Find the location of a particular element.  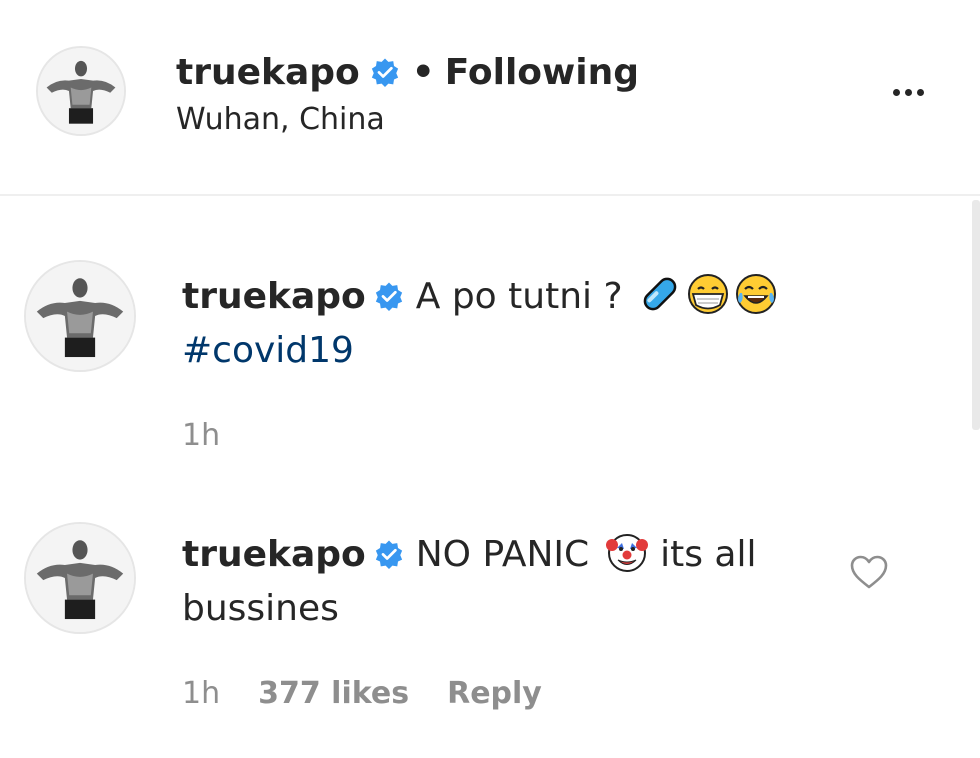

mask-face-emoji-icon is located at coordinates (708, 294).